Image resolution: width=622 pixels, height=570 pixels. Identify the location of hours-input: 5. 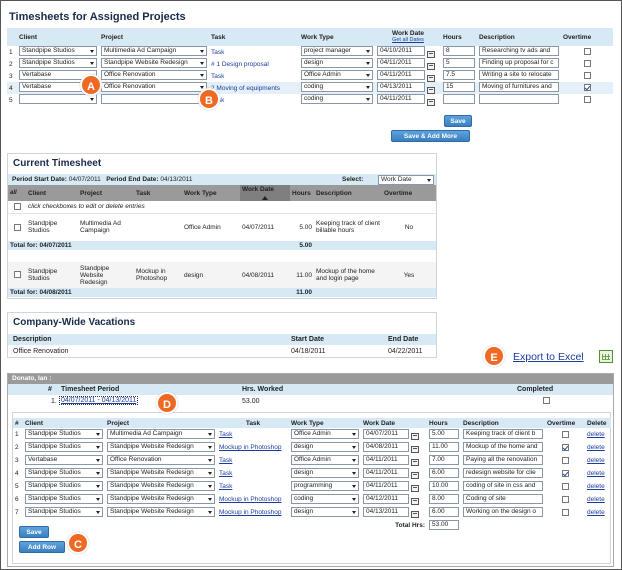
(459, 63).